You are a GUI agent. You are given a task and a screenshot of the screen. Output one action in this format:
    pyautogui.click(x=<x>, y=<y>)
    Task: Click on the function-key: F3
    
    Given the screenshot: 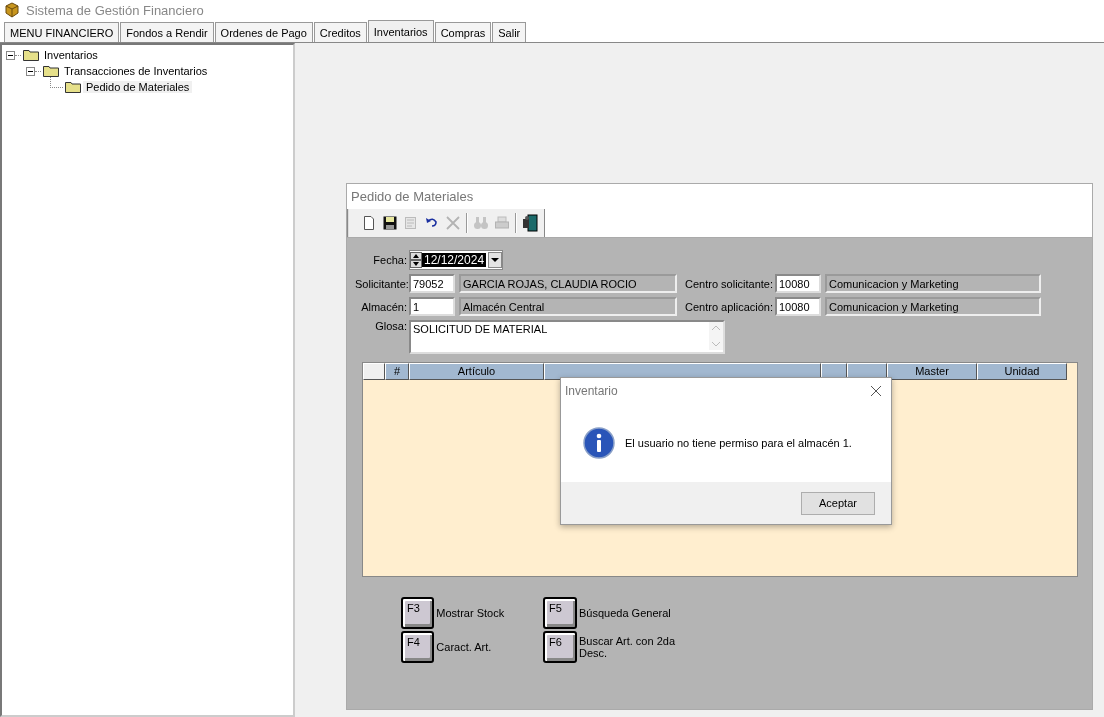 What is the action you would take?
    pyautogui.click(x=418, y=613)
    